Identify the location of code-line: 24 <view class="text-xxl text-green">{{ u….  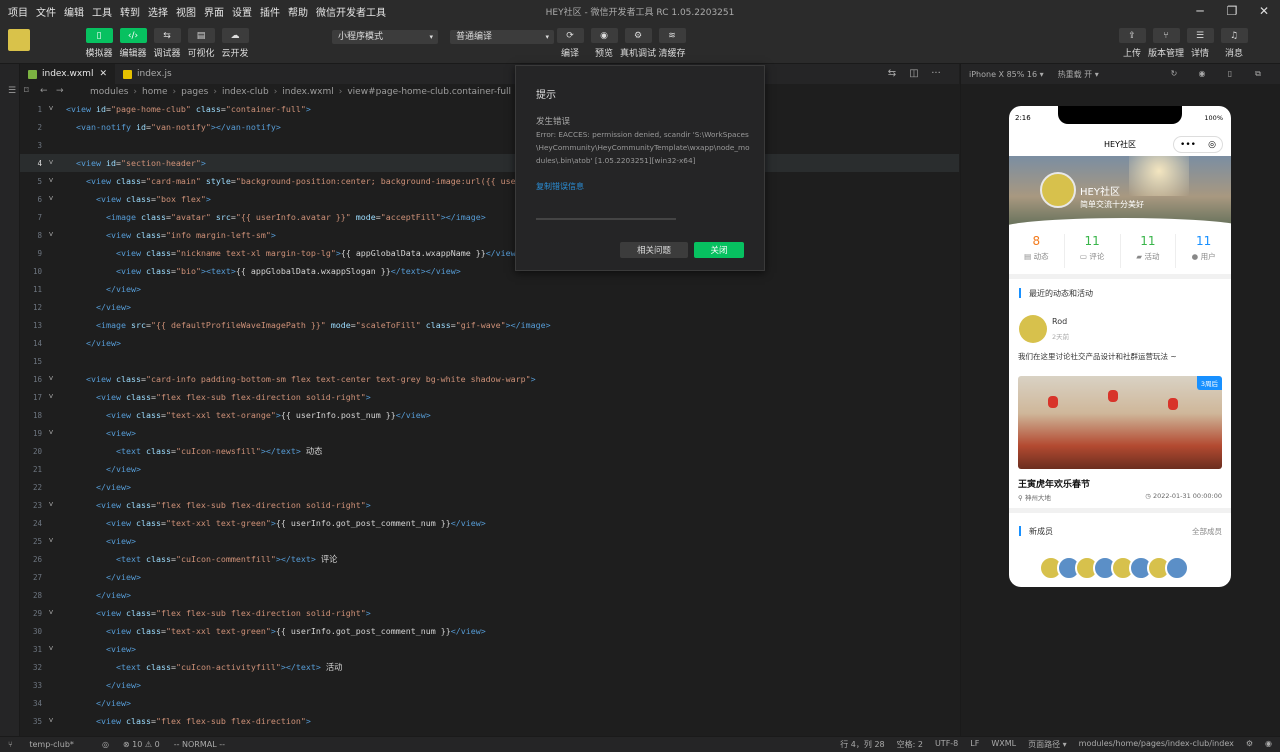
(489, 523).